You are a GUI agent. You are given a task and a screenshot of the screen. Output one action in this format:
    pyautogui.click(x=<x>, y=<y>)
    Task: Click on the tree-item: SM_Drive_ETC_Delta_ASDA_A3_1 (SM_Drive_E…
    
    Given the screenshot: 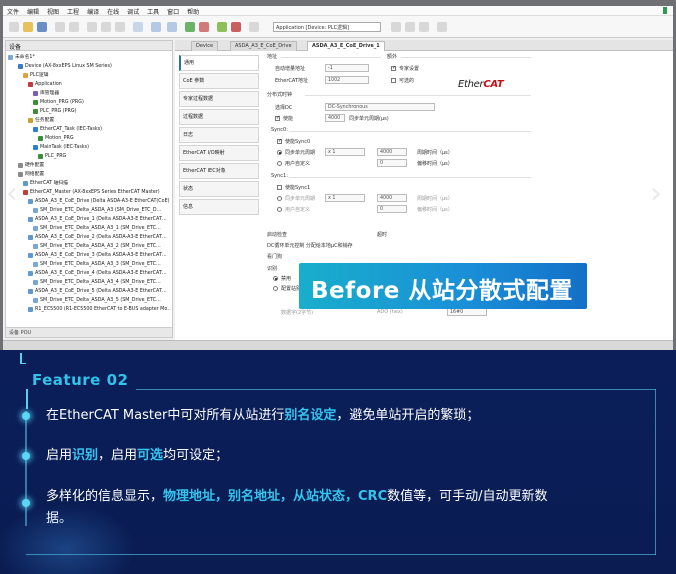 What is the action you would take?
    pyautogui.click(x=89, y=228)
    